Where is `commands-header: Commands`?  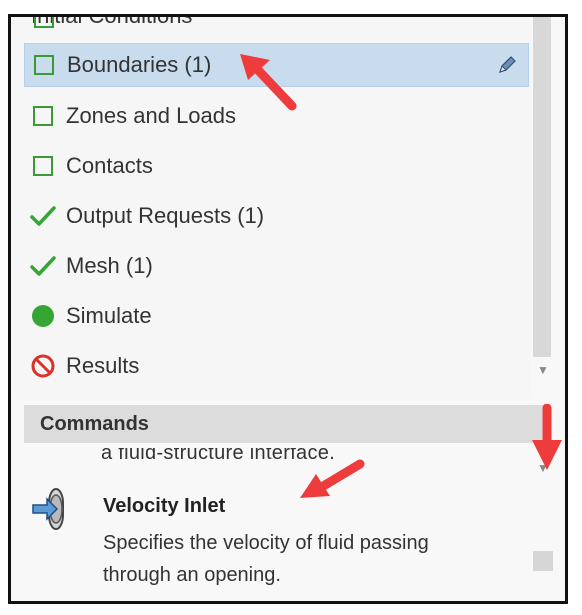 commands-header: Commands is located at coordinates (284, 424).